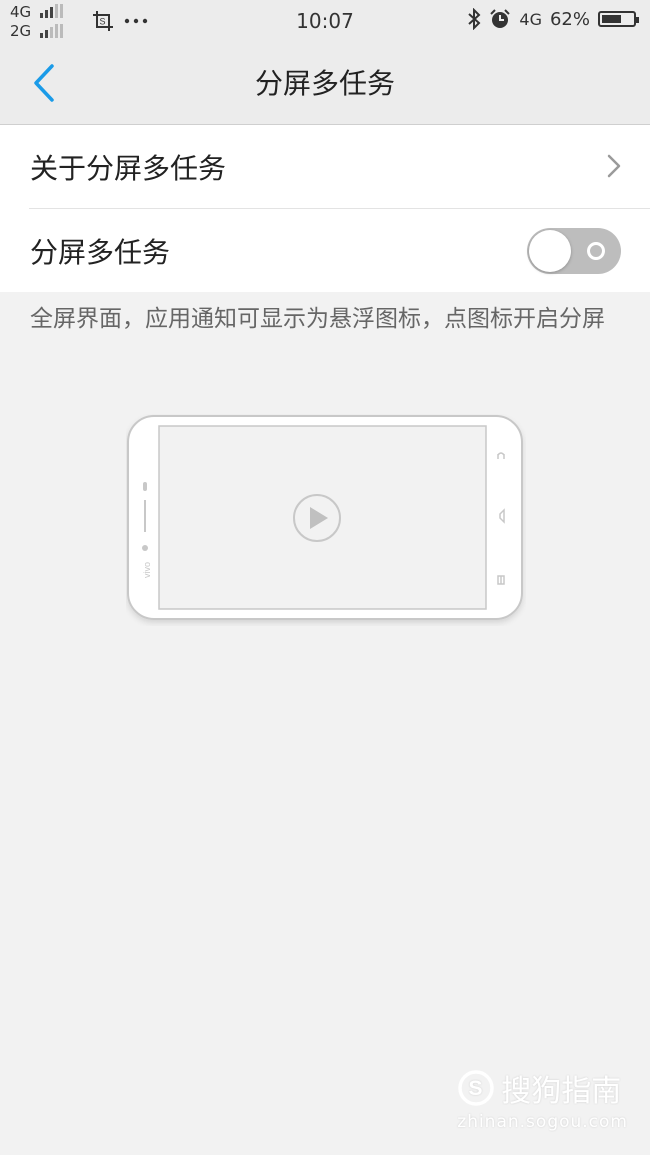 This screenshot has height=1155, width=650. I want to click on sogou-logo-icon: S, so click(476, 1088).